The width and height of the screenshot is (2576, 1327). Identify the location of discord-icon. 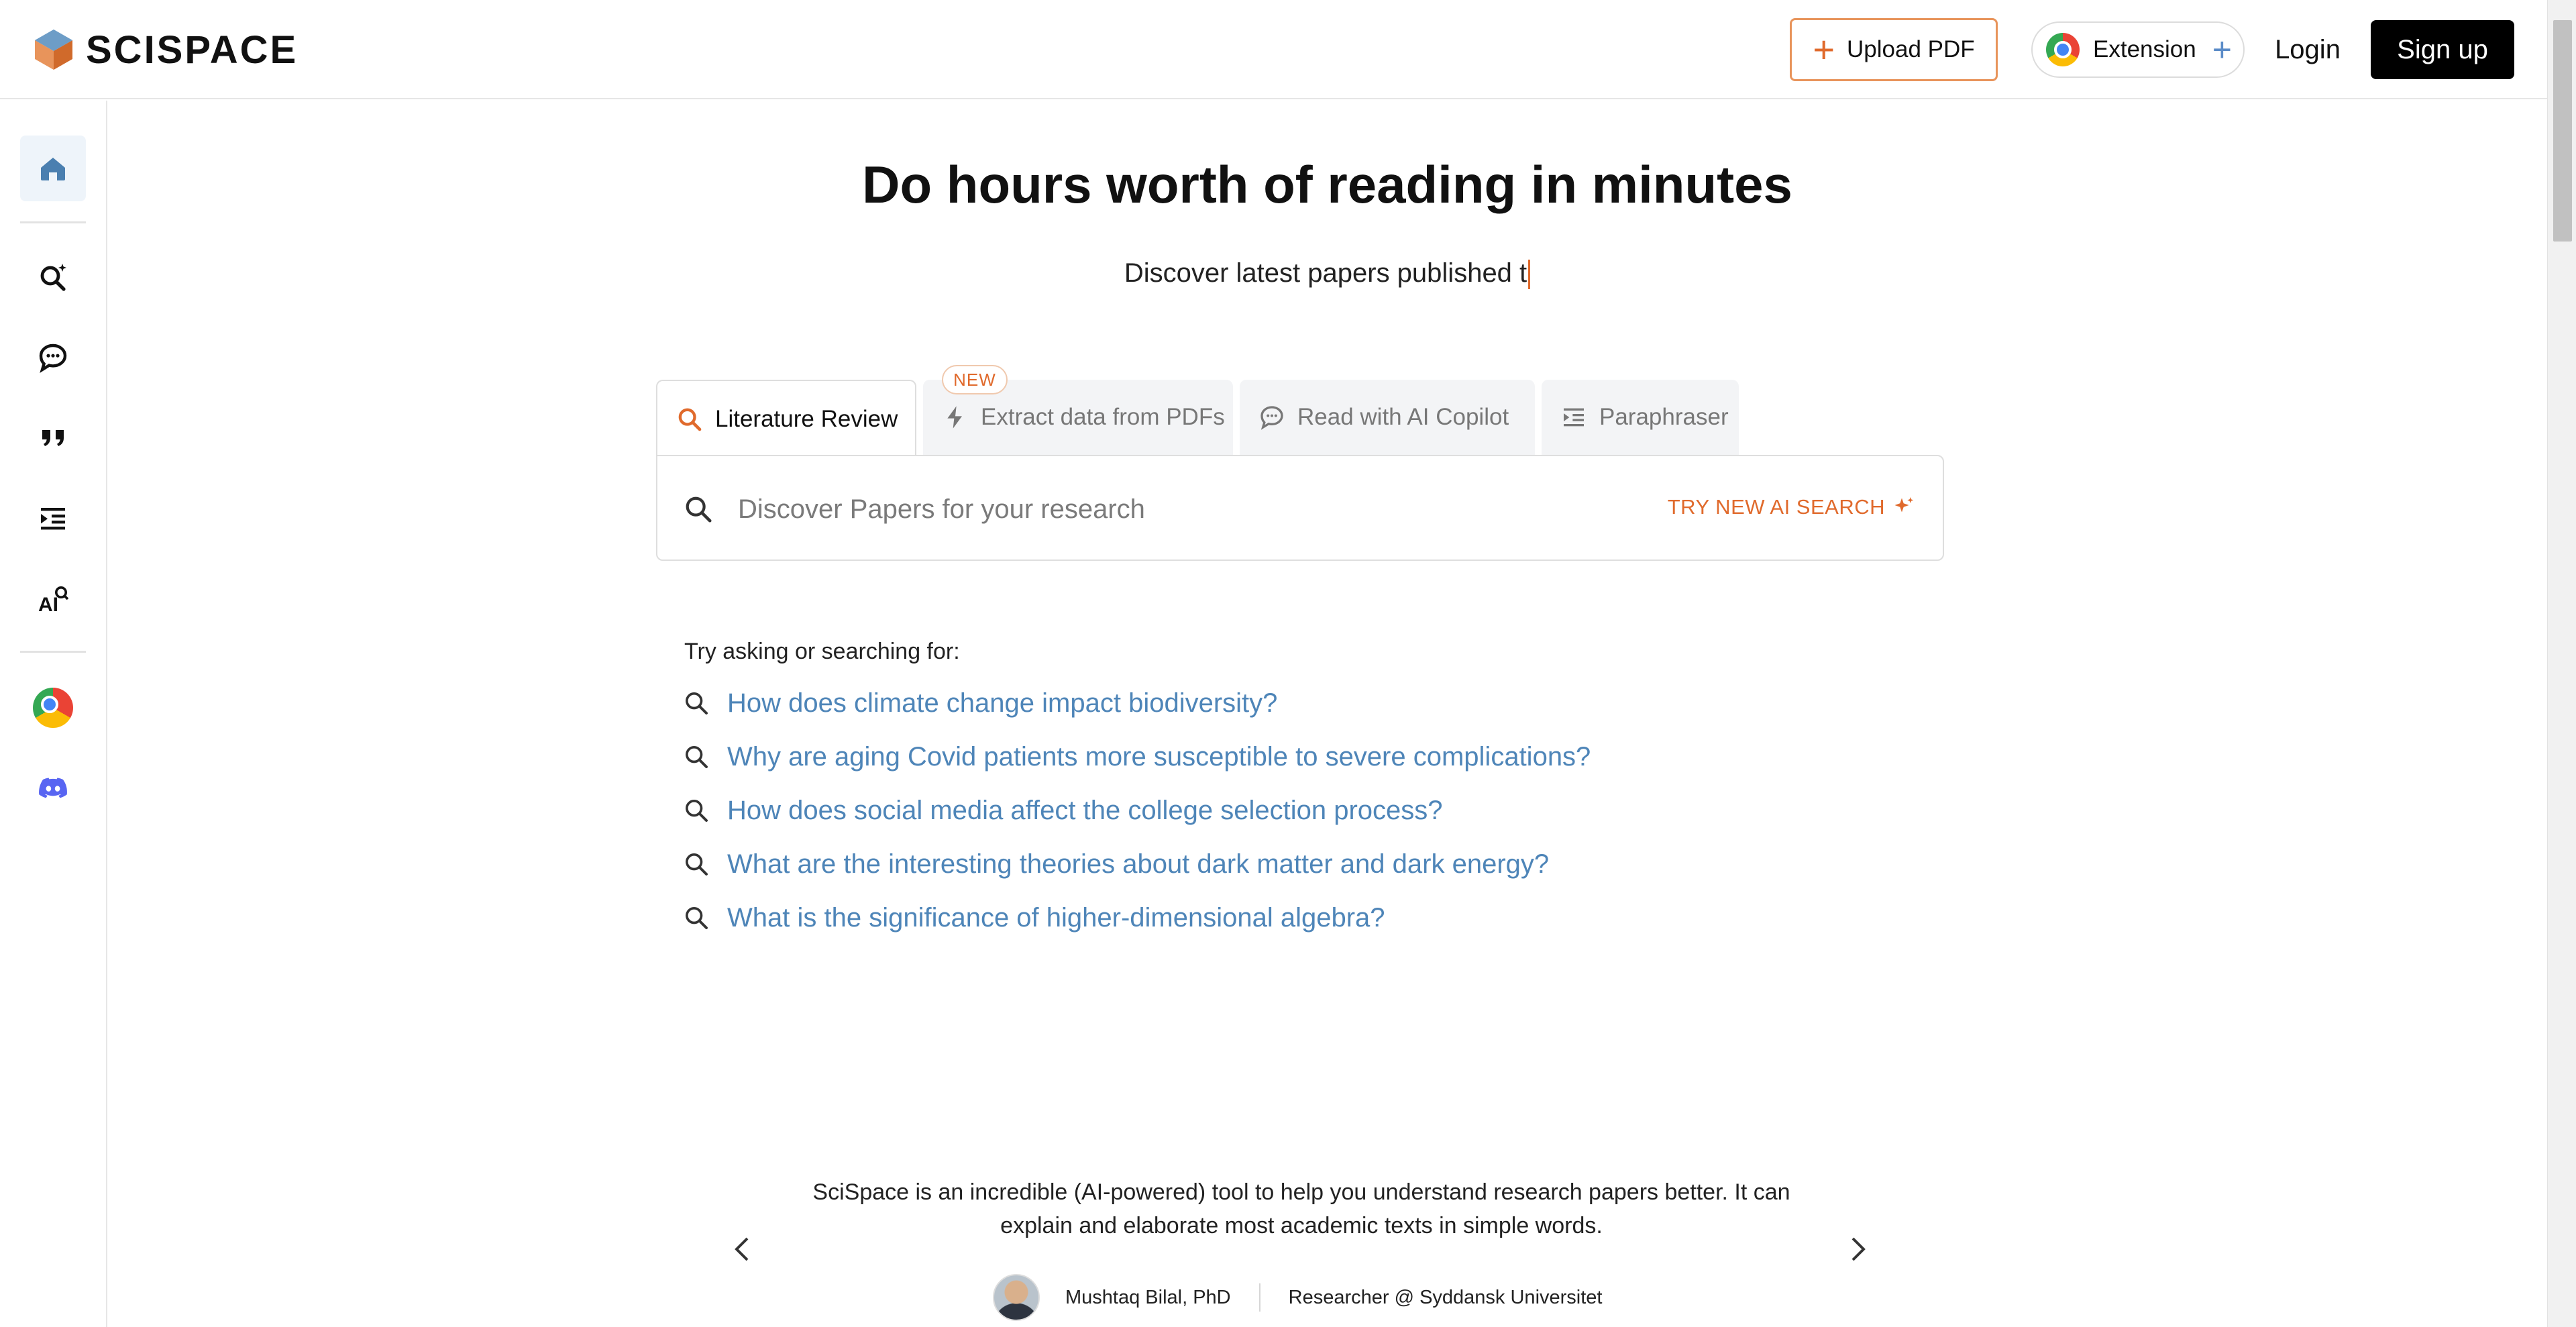
(53, 788).